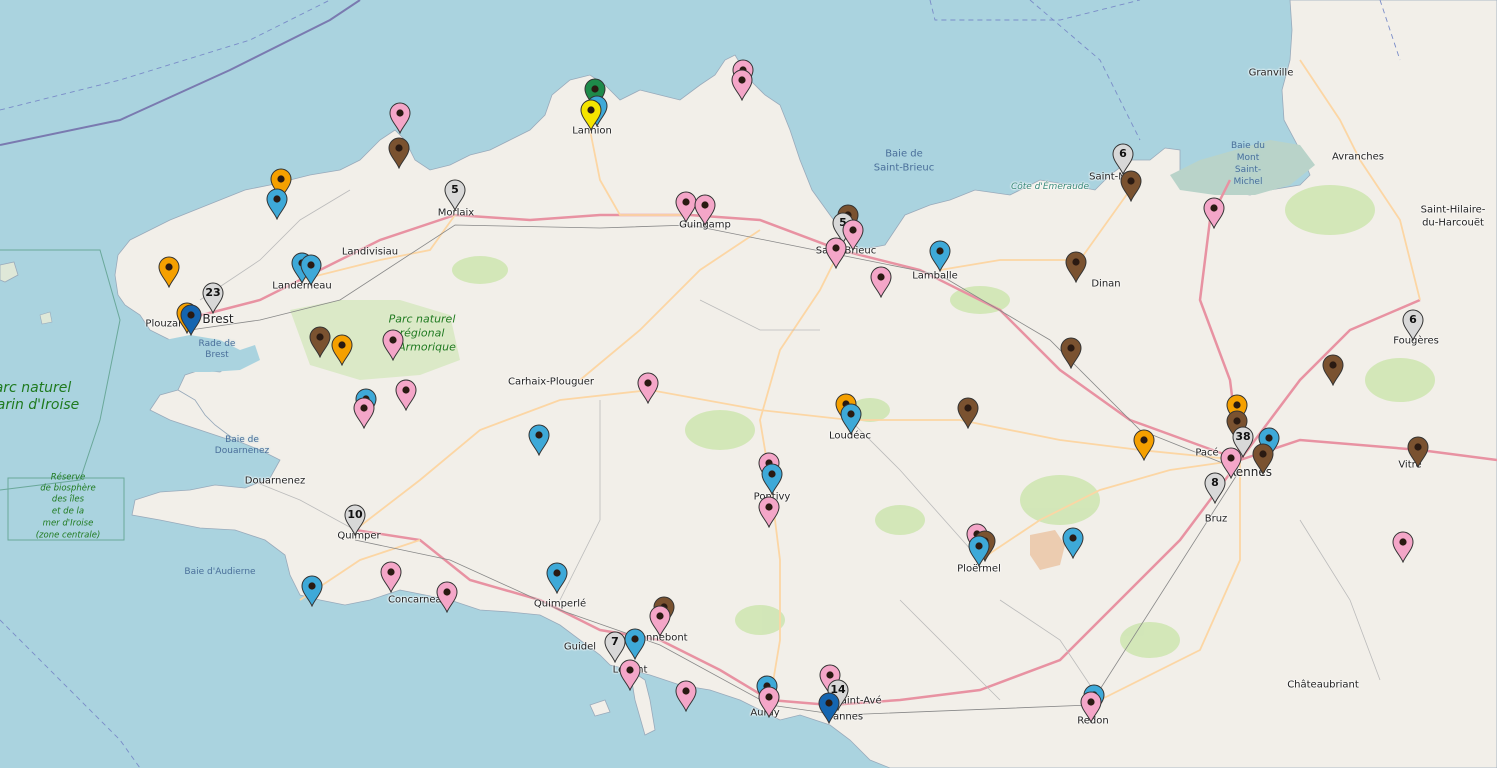 The height and width of the screenshot is (768, 1497). Describe the element at coordinates (1243, 436) in the screenshot. I see `cluster-count: 38` at that location.